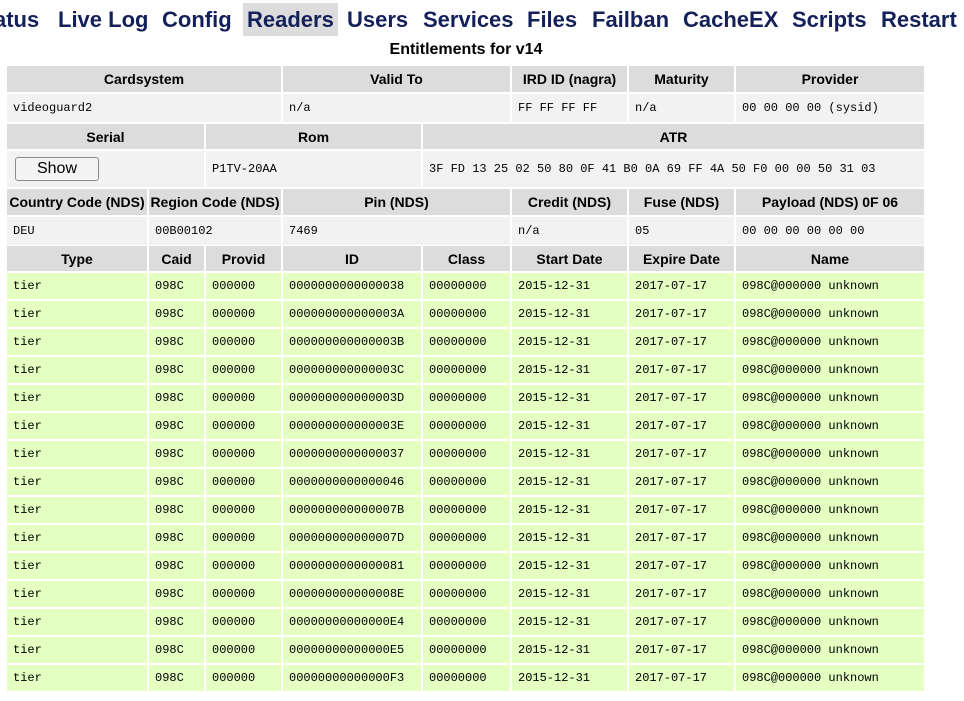 This screenshot has width=964, height=701. Describe the element at coordinates (552, 19) in the screenshot. I see `nav-files: Files` at that location.